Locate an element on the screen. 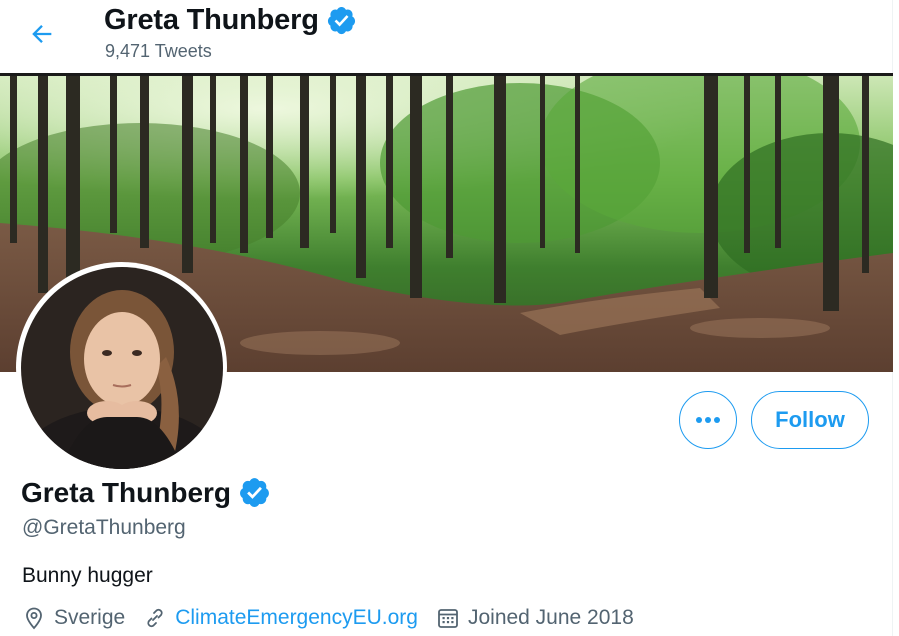 This screenshot has height=636, width=899. back-button is located at coordinates (42, 34).